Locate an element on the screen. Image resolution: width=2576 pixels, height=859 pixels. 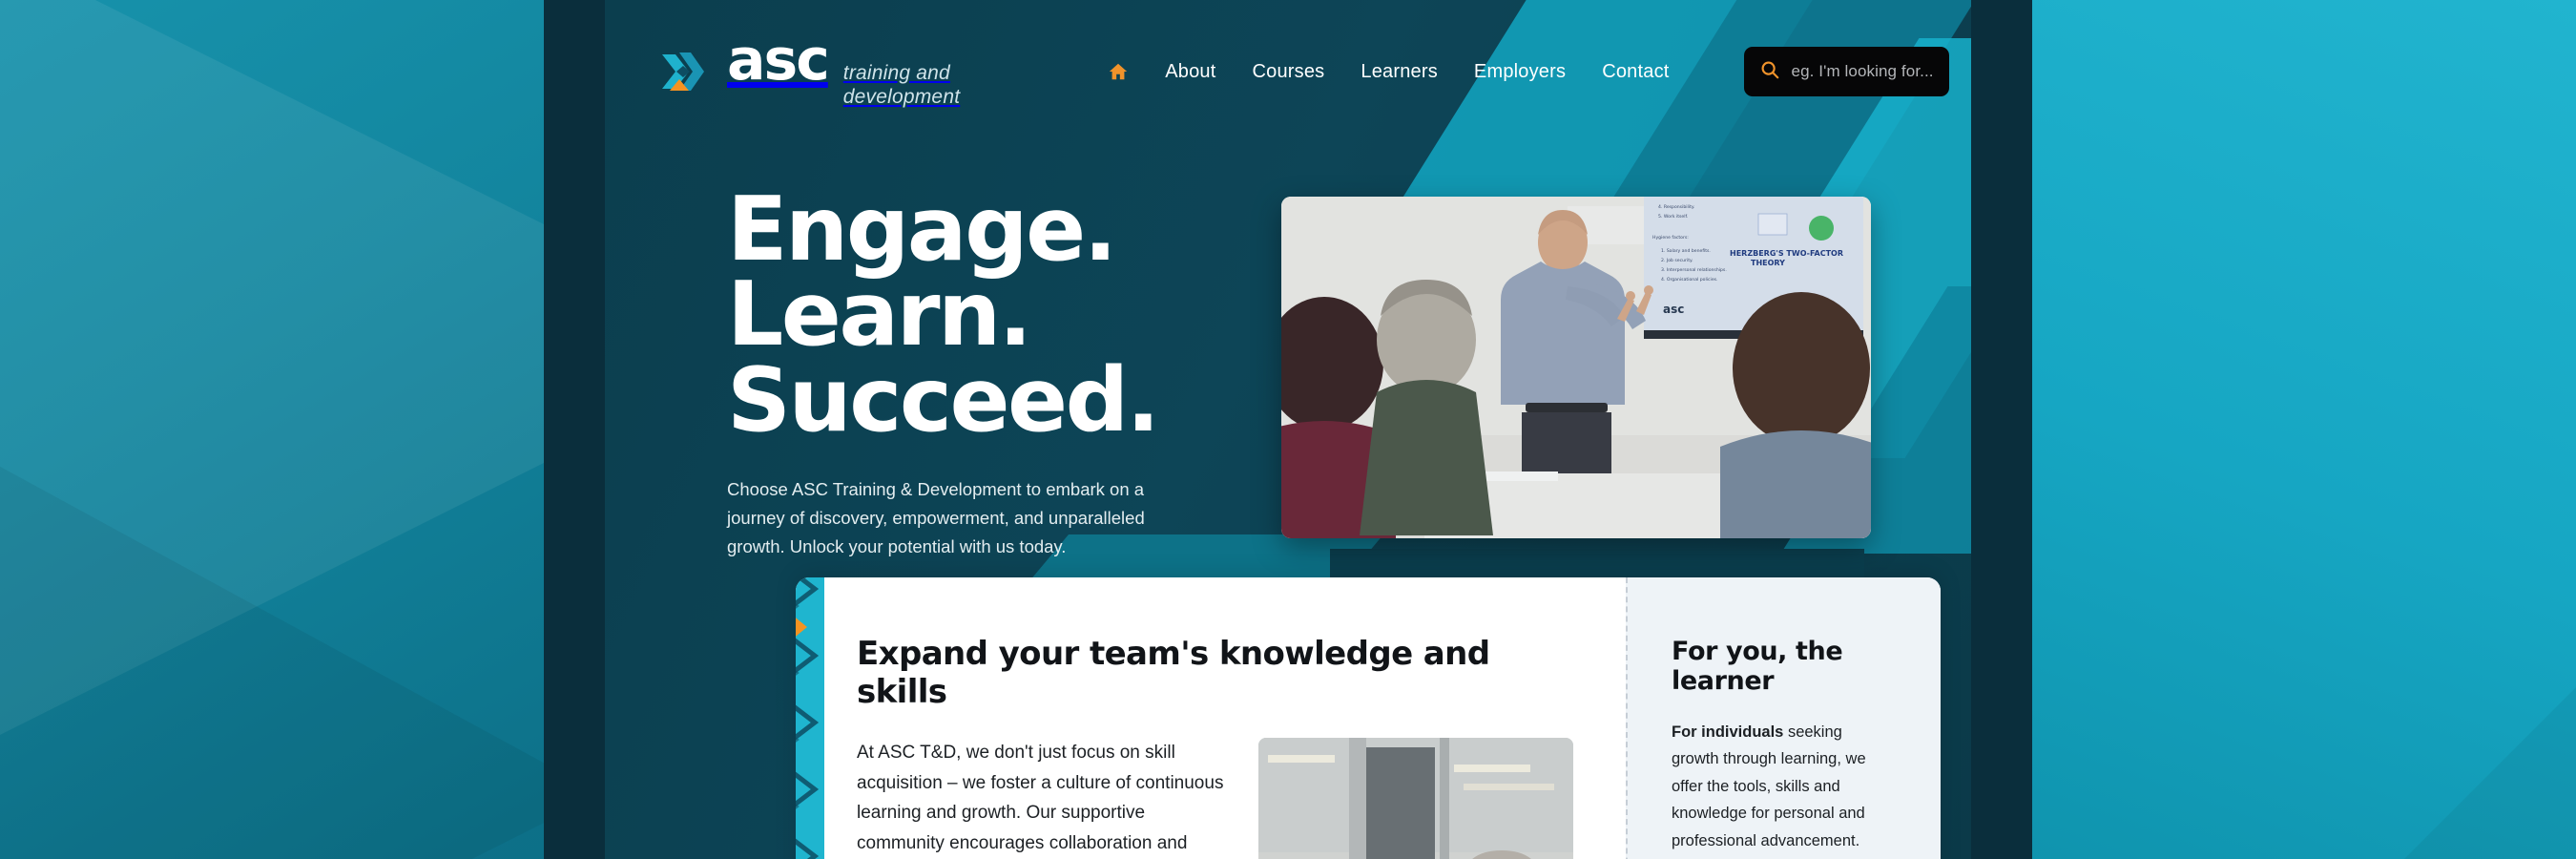
card-left-heading: Expand your team's knowledge and skills is located at coordinates (1173, 673).